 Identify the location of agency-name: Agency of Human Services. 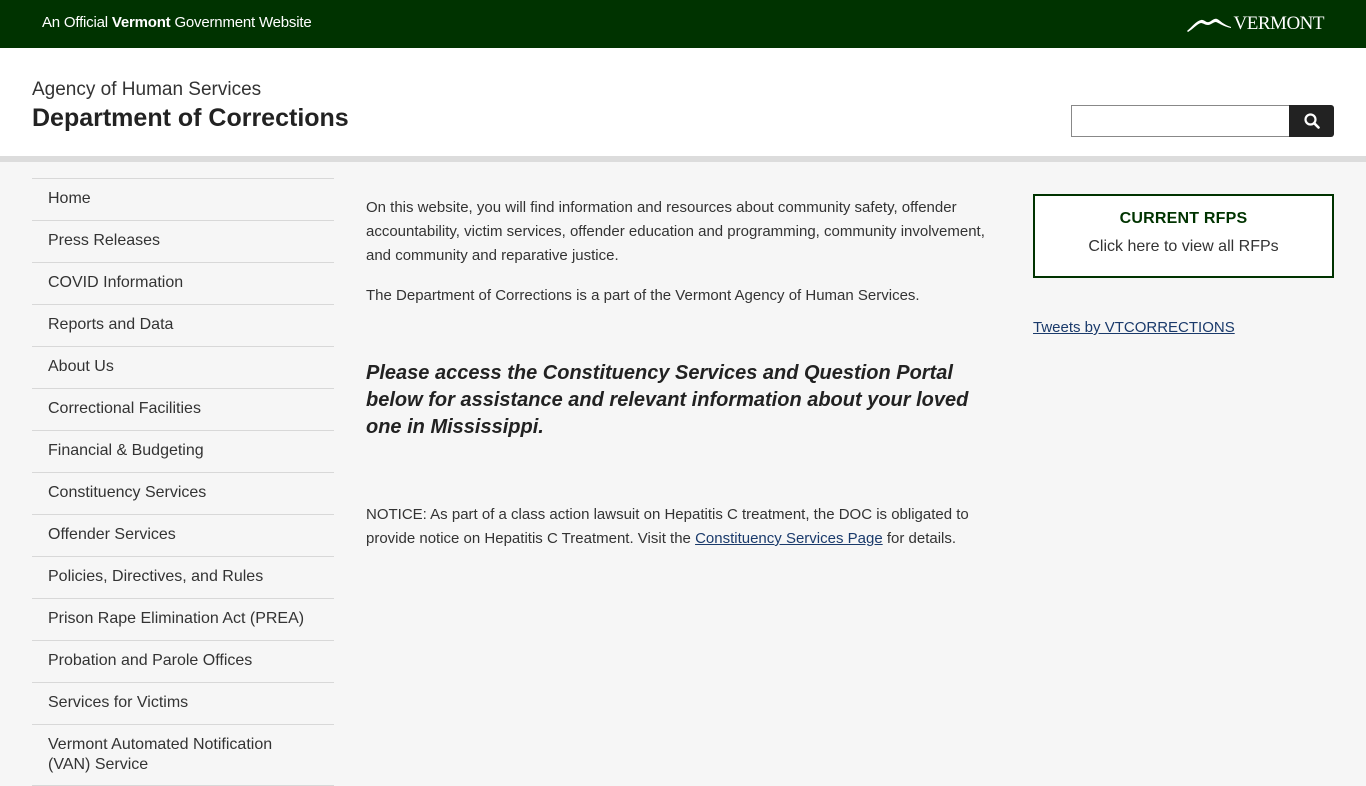
(146, 90).